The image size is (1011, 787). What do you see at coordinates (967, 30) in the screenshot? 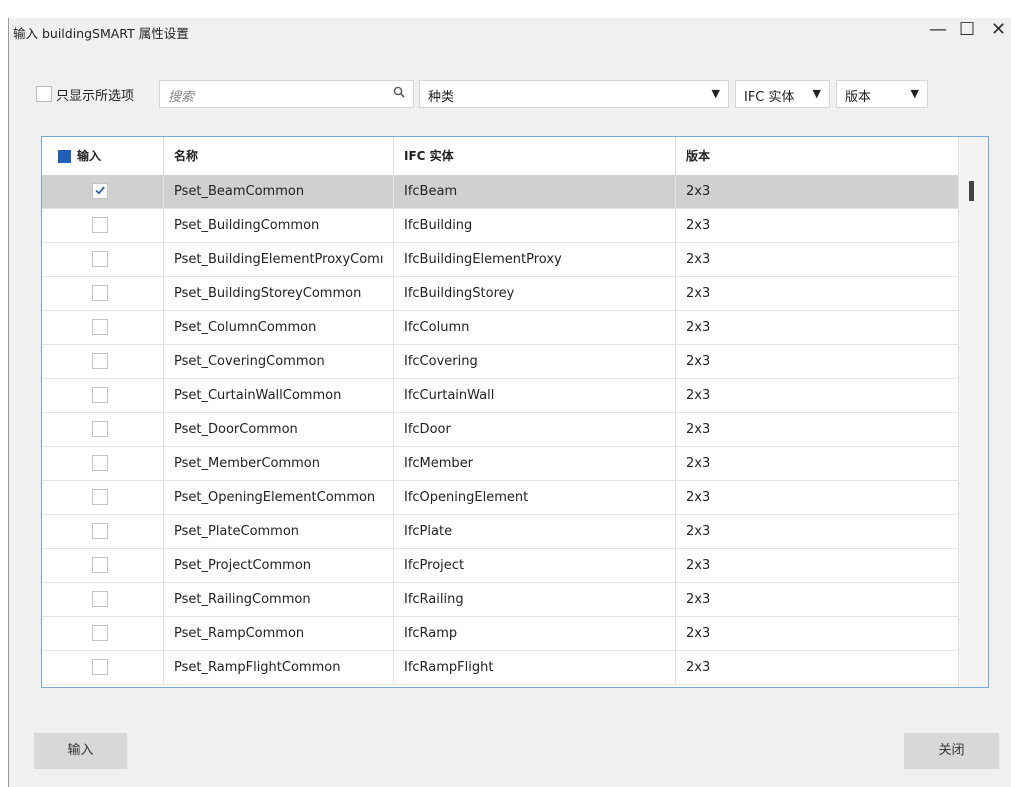
I see `maximize-icon: ☐` at bounding box center [967, 30].